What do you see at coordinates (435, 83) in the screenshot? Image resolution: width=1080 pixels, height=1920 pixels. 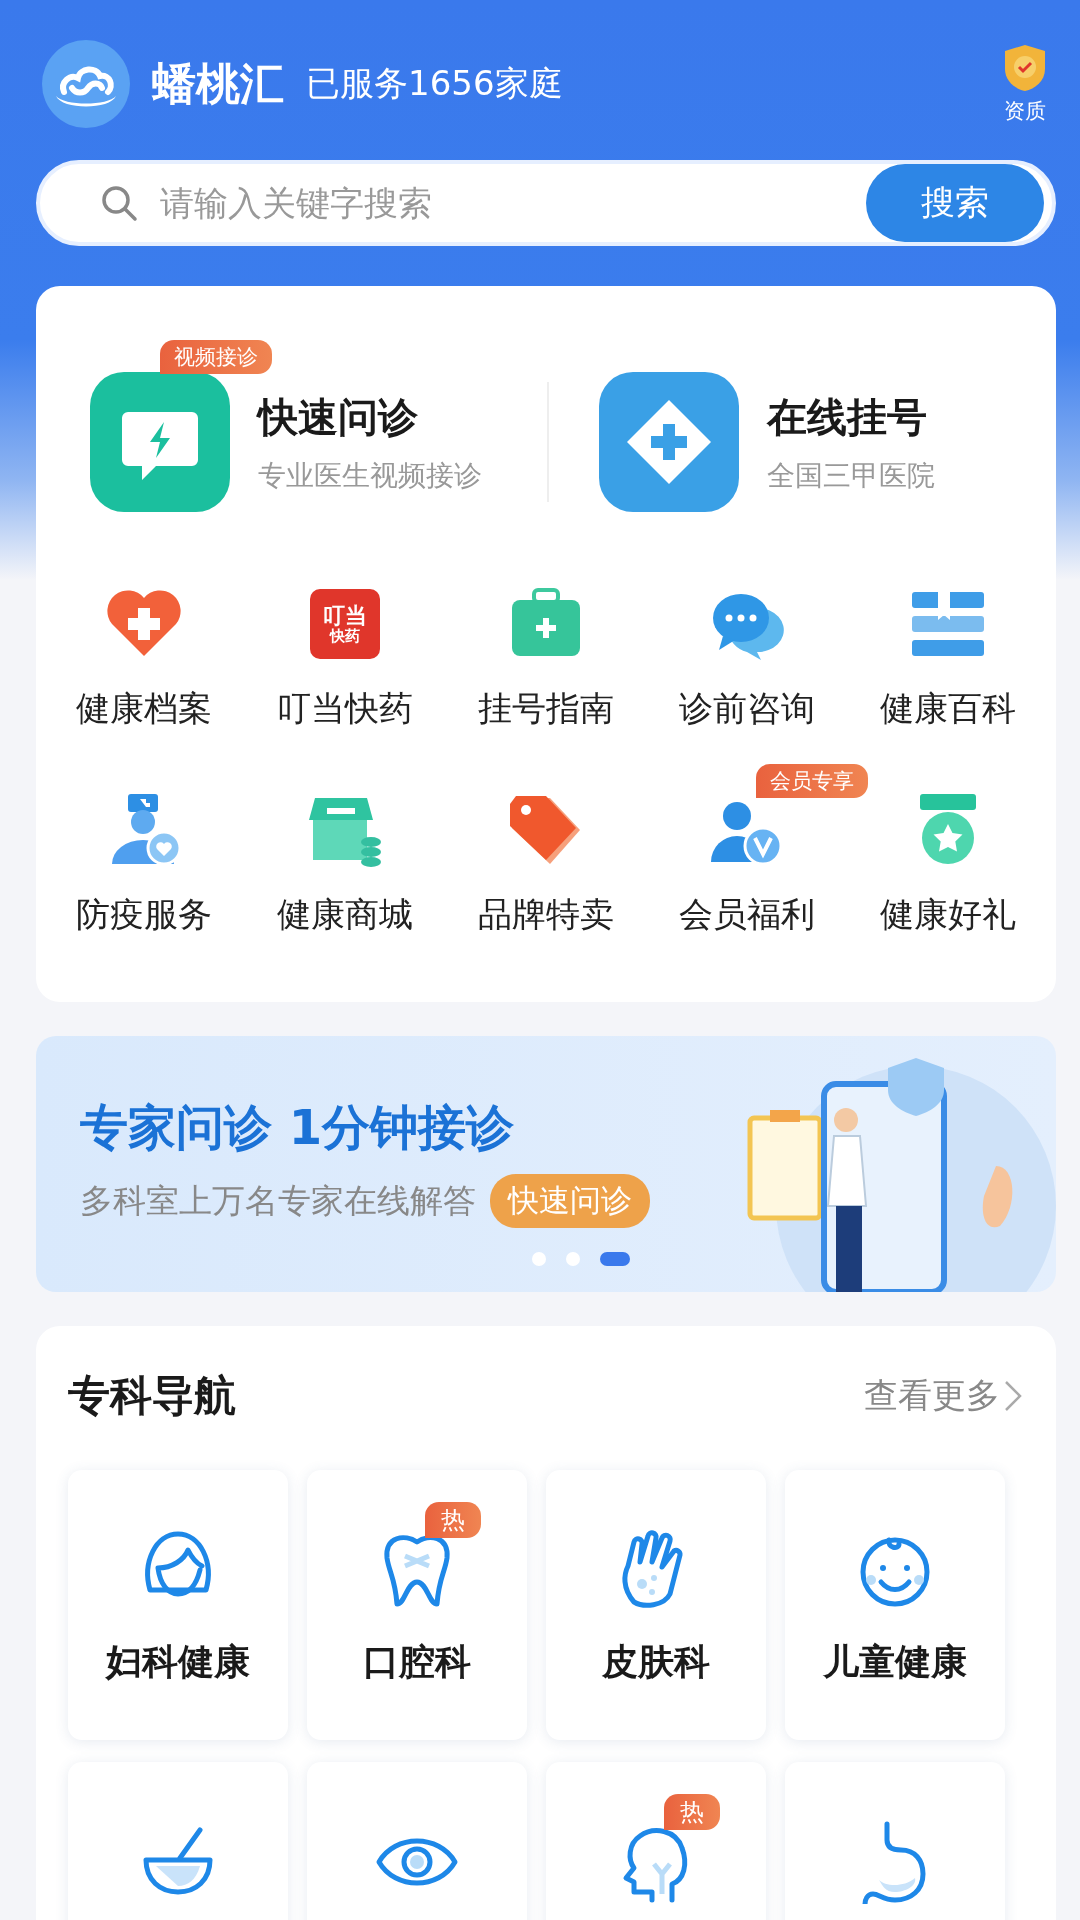 I see `service-count-text: 已服务1656家庭` at bounding box center [435, 83].